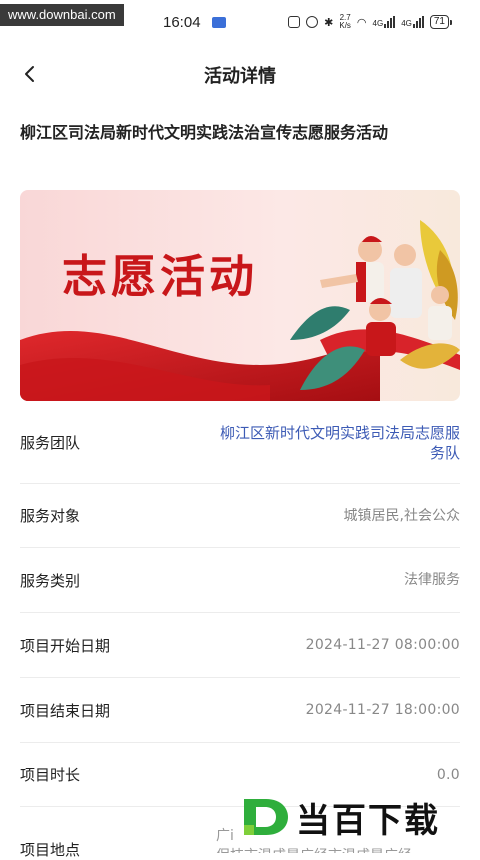 The width and height of the screenshot is (480, 860). Describe the element at coordinates (62, 15) in the screenshot. I see `watermark-site: www.downbai.com` at that location.